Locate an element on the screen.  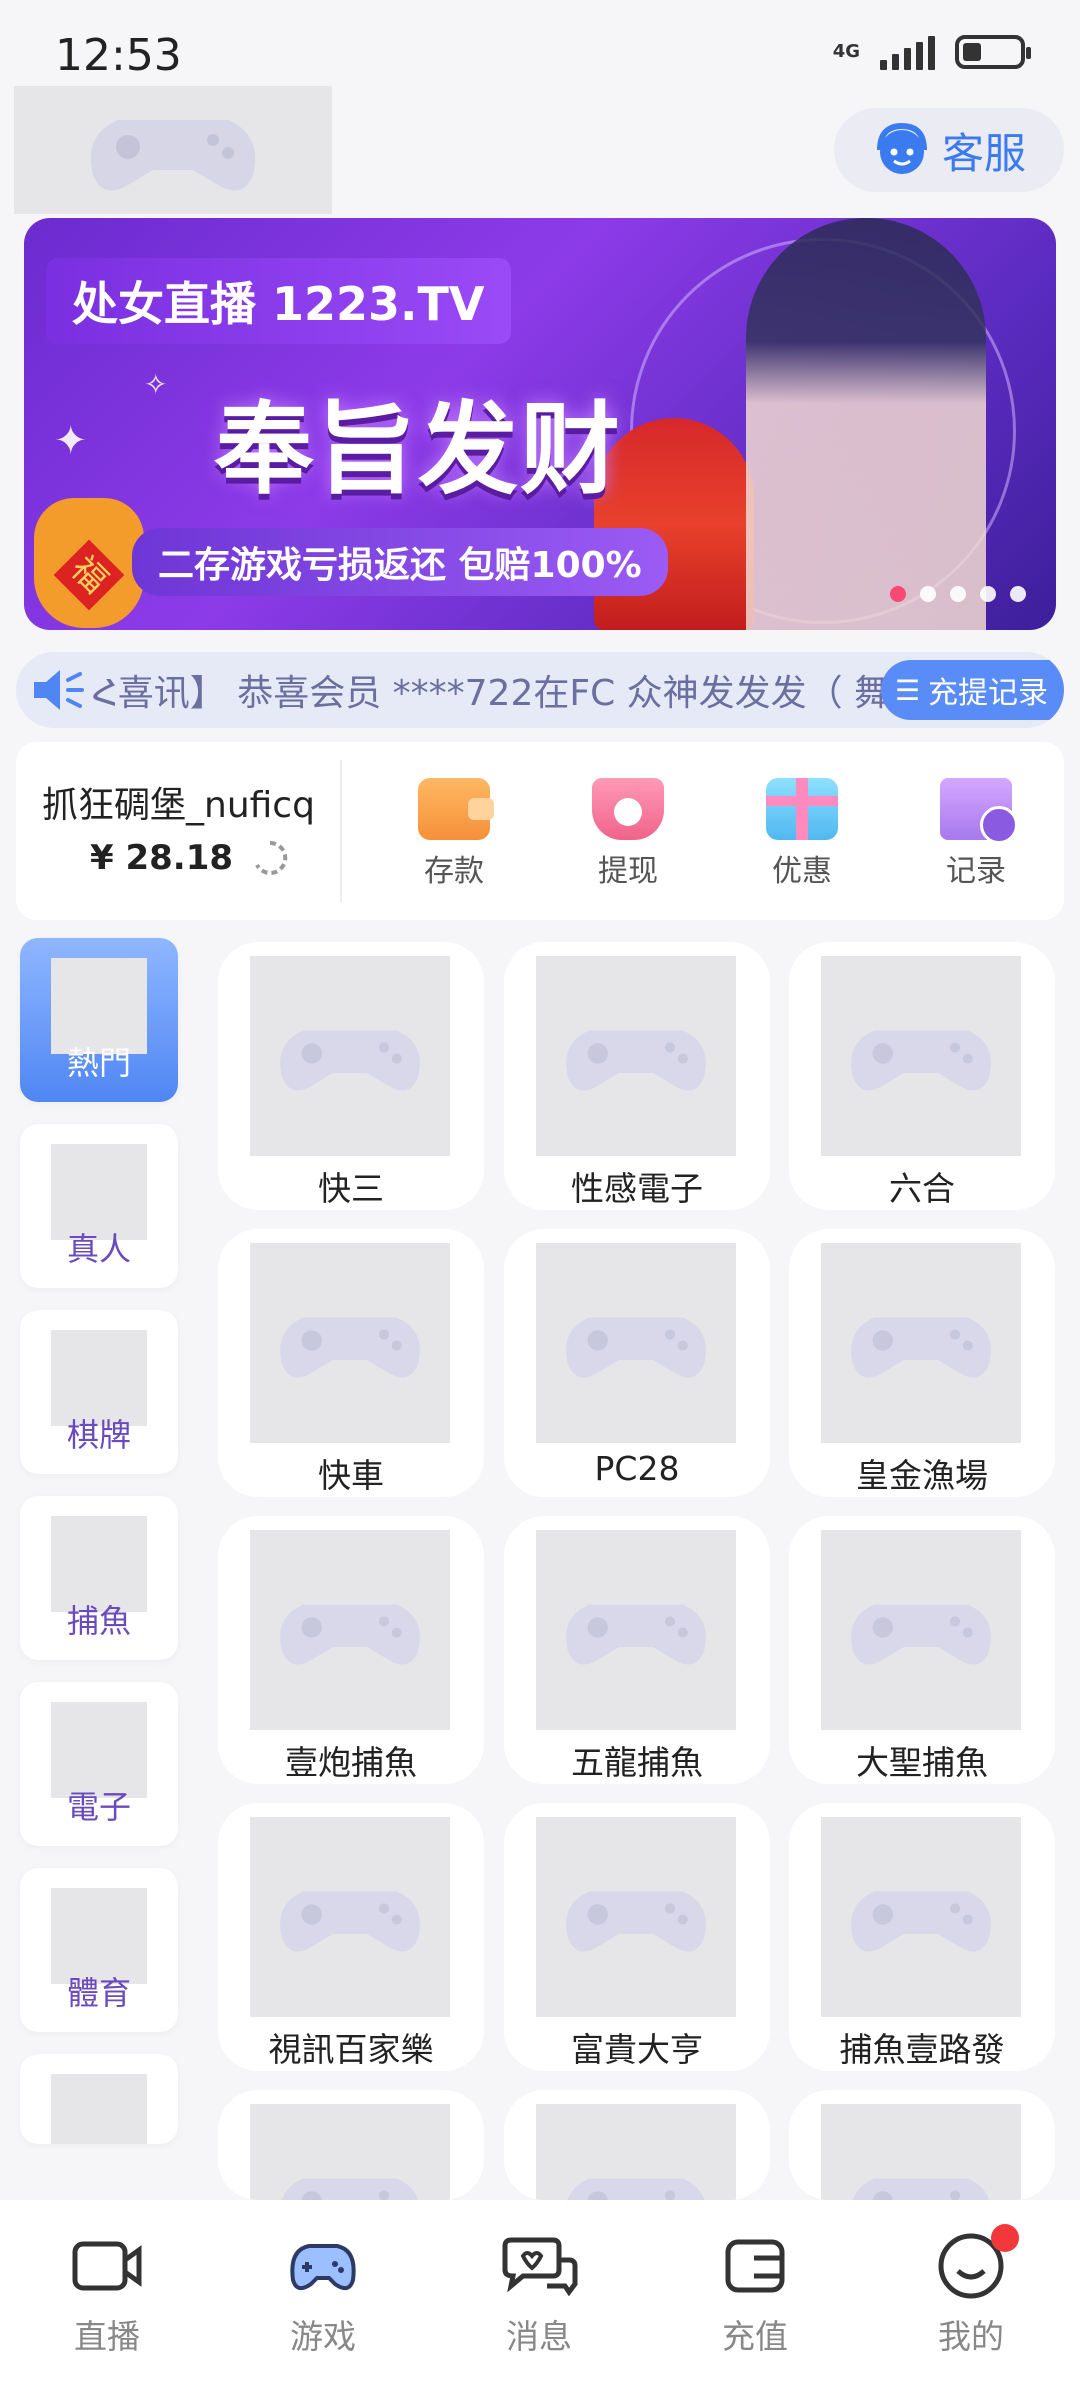
category-item: 電子 is located at coordinates (99, 1764).